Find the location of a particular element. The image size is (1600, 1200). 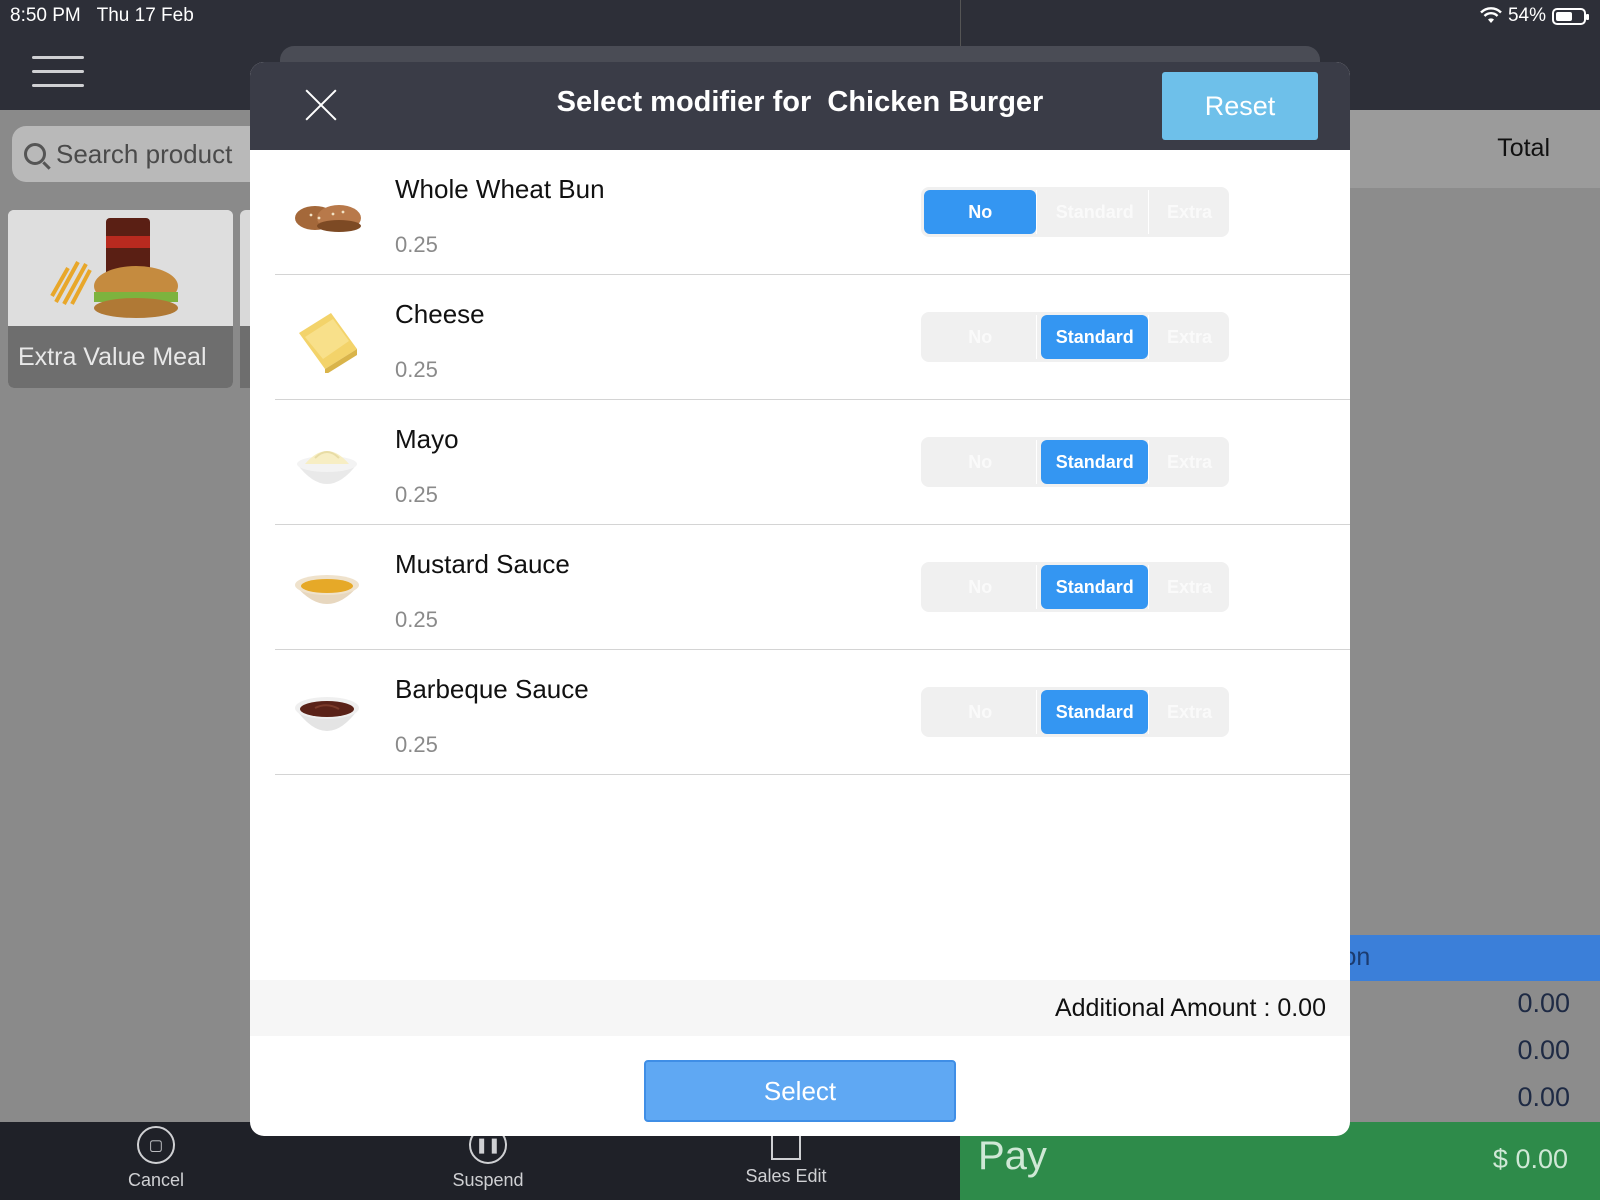

modifier-row: Mayo 0.25 No Standard Extra is located at coordinates (812, 462).